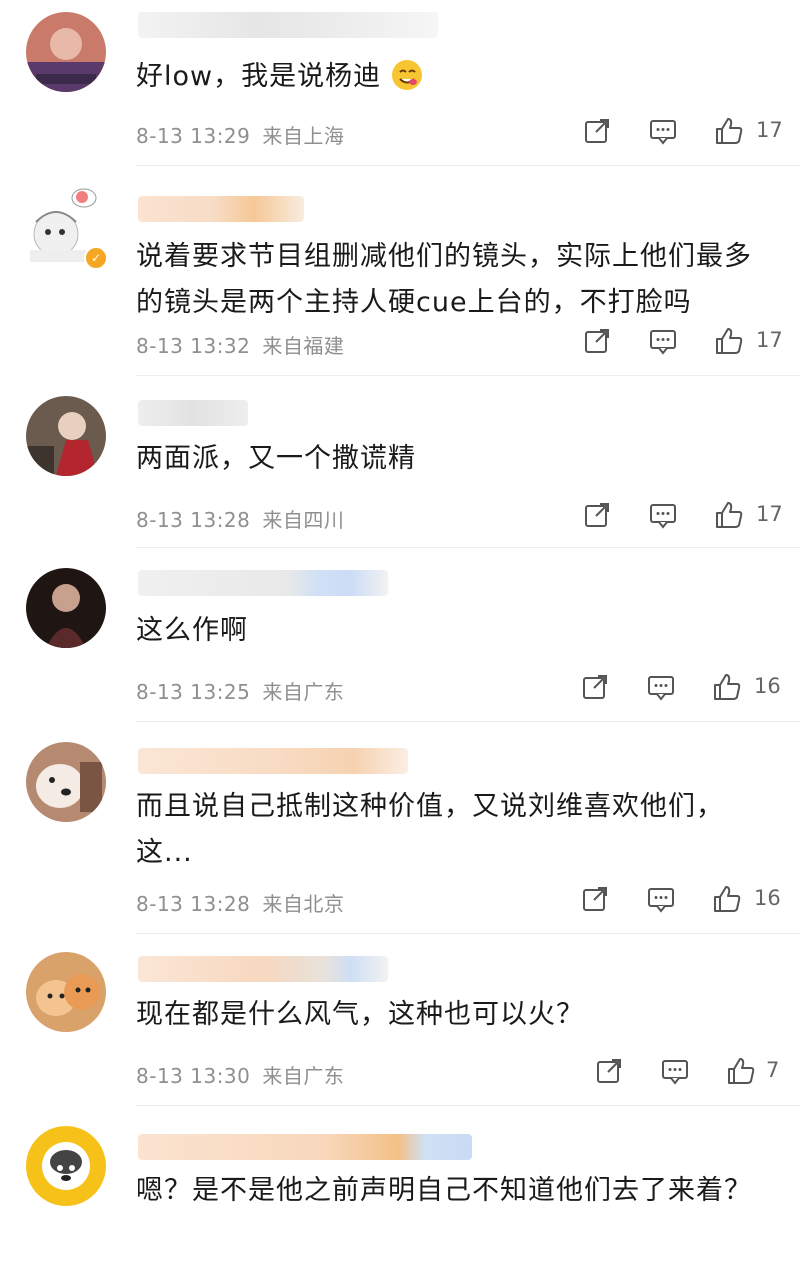 This screenshot has width=800, height=1269. I want to click on comment-meta: 8-13 13:30 来自广东, so click(240, 1074).